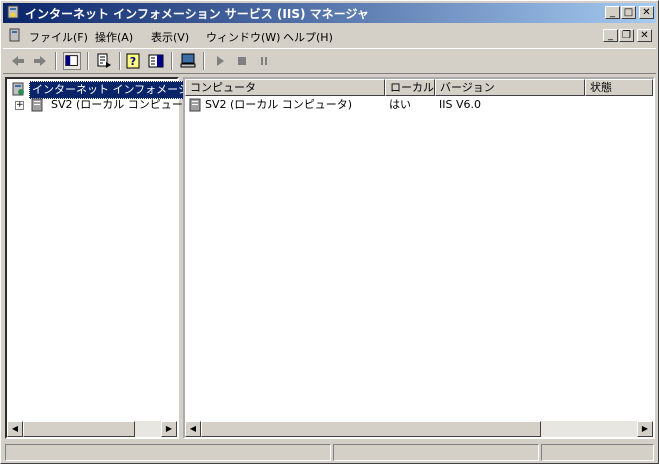 The image size is (659, 464). What do you see at coordinates (510, 87) in the screenshot?
I see `column-header-version: バージョン` at bounding box center [510, 87].